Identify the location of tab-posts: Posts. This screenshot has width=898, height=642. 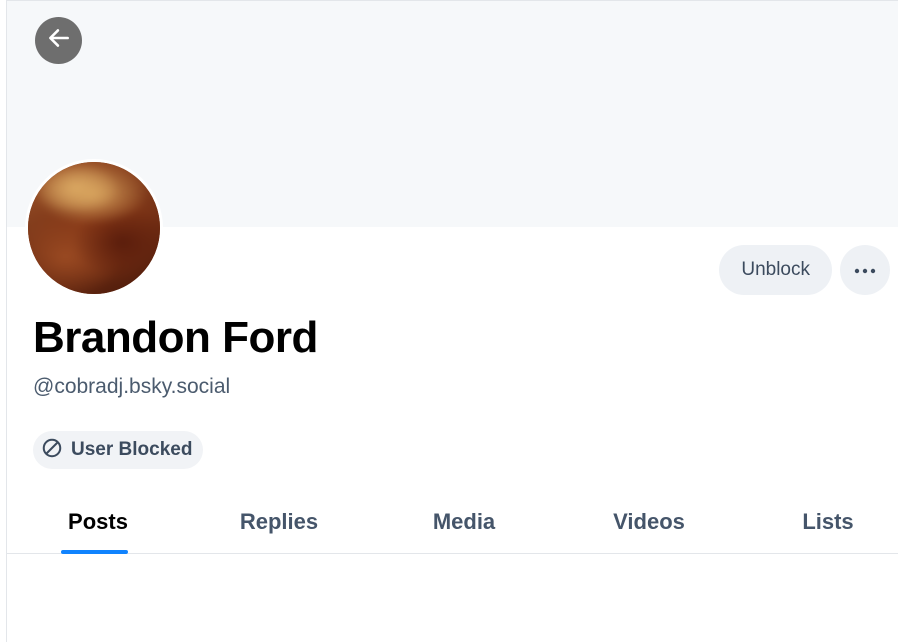
(98, 522).